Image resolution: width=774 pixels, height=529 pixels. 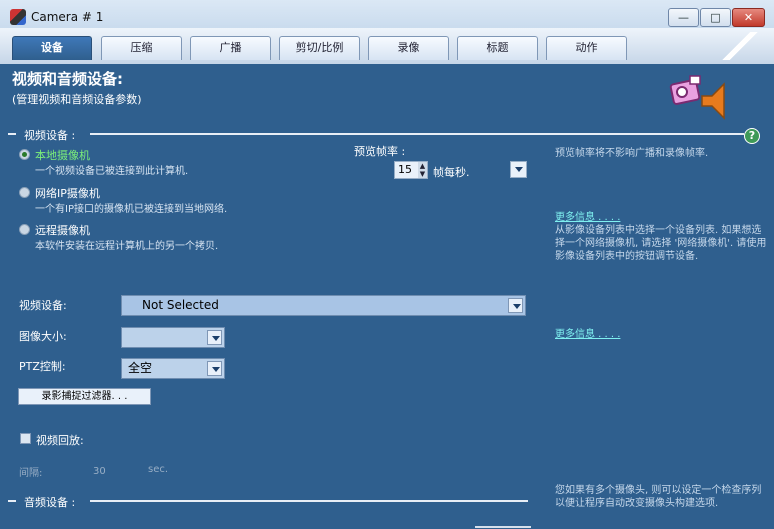 I want to click on tab-motion: 动作, so click(x=586, y=48).